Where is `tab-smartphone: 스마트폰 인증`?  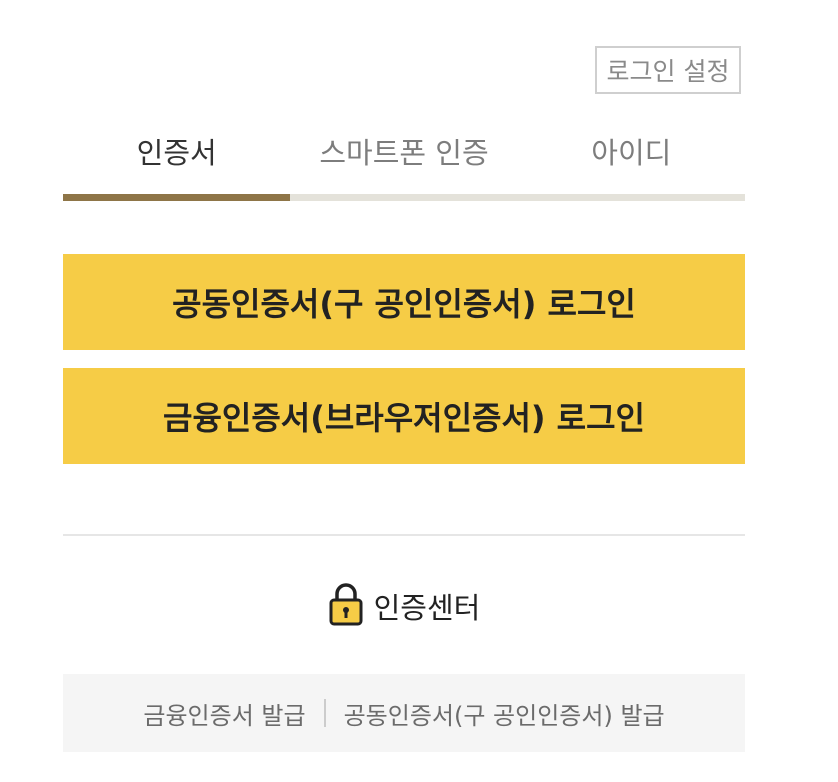
tab-smartphone: 스마트폰 인증 is located at coordinates (403, 153).